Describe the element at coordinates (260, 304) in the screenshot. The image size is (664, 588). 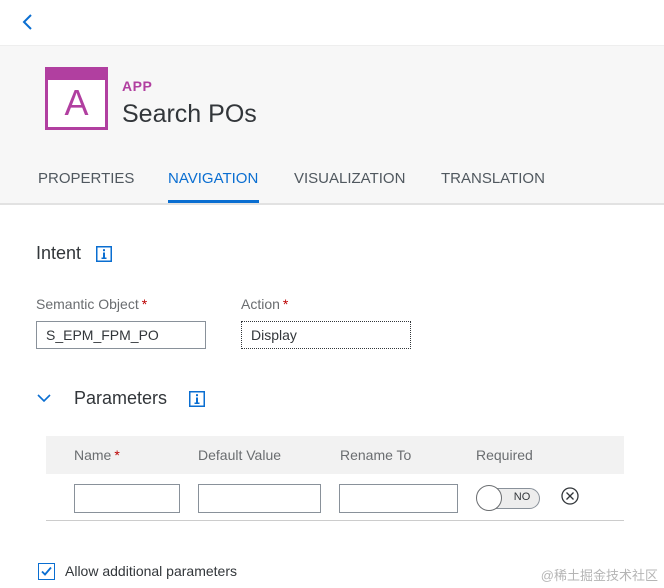
I see `action-label-text: Action` at that location.